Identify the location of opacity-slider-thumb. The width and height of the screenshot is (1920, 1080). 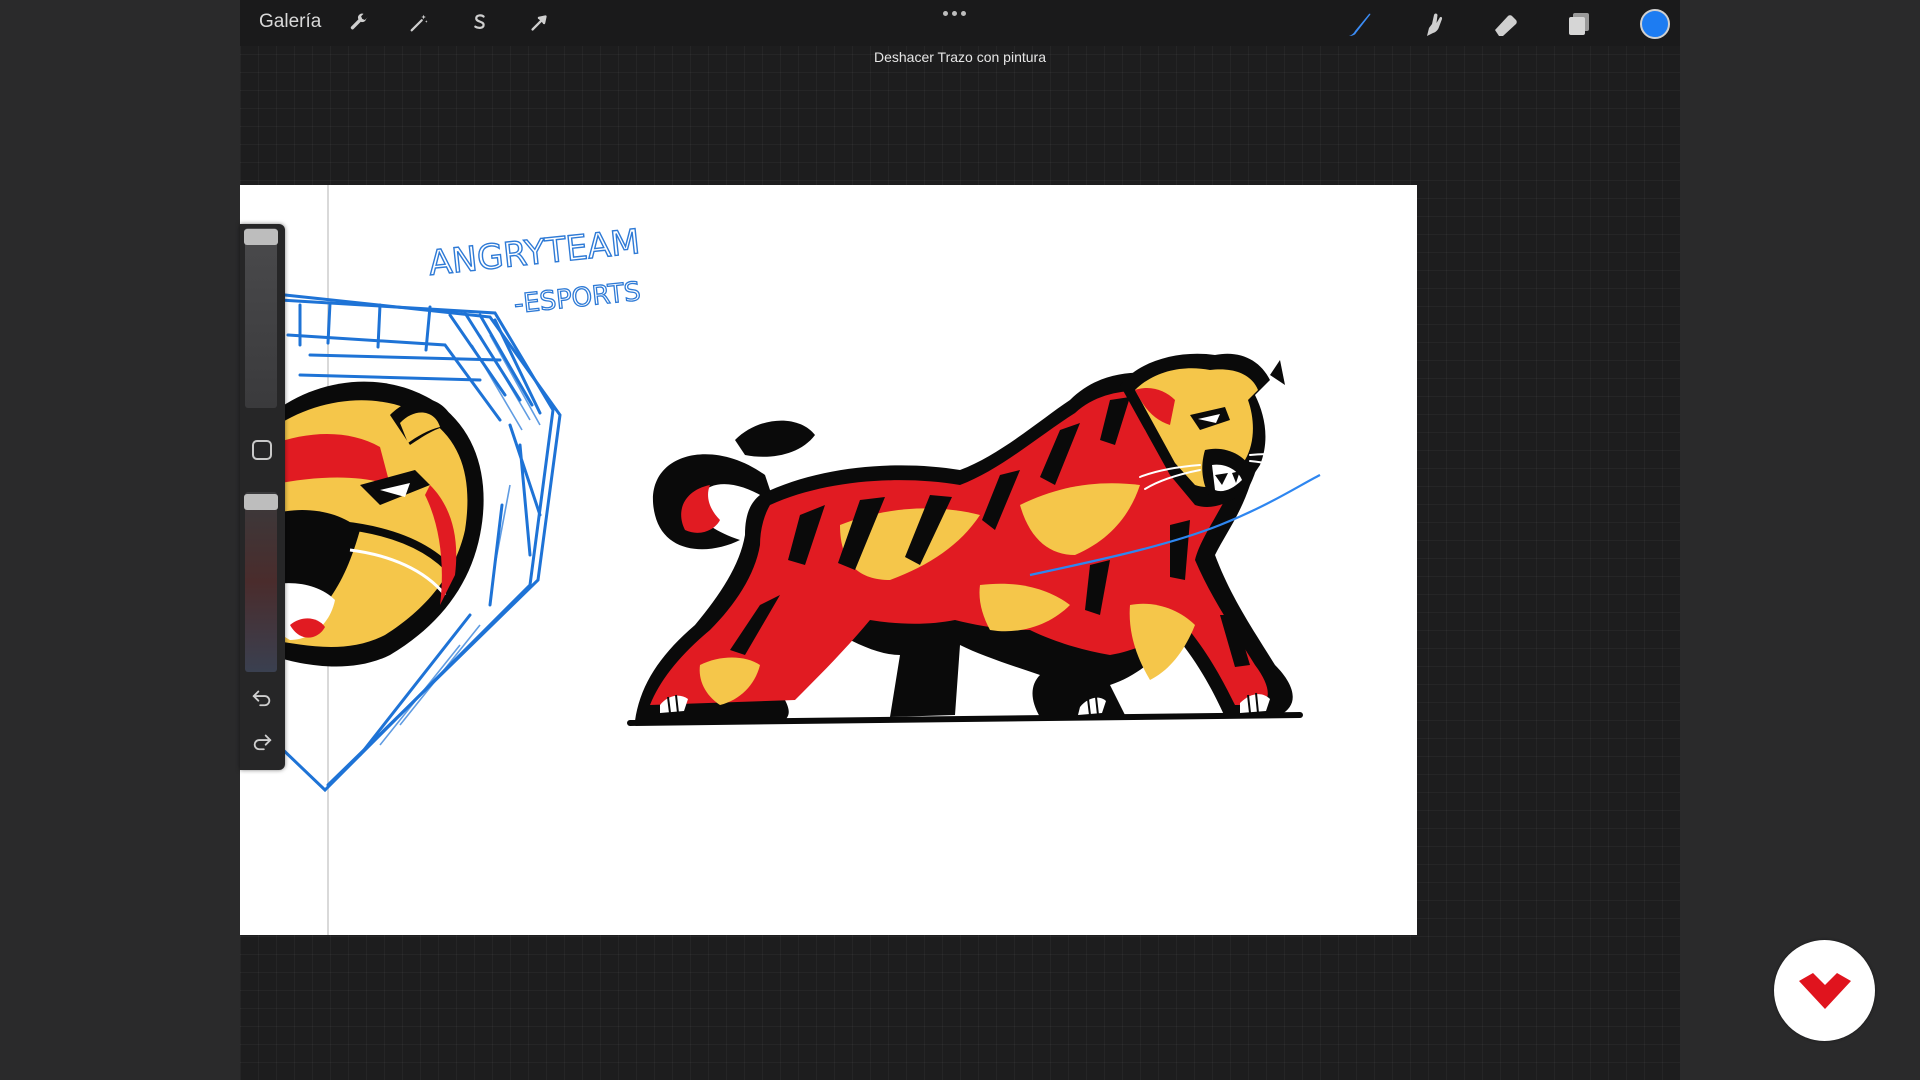
(261, 502).